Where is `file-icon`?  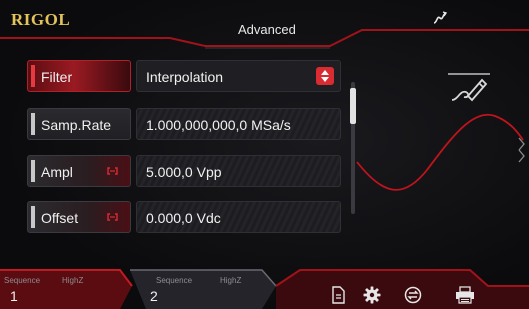
file-icon is located at coordinates (338, 295).